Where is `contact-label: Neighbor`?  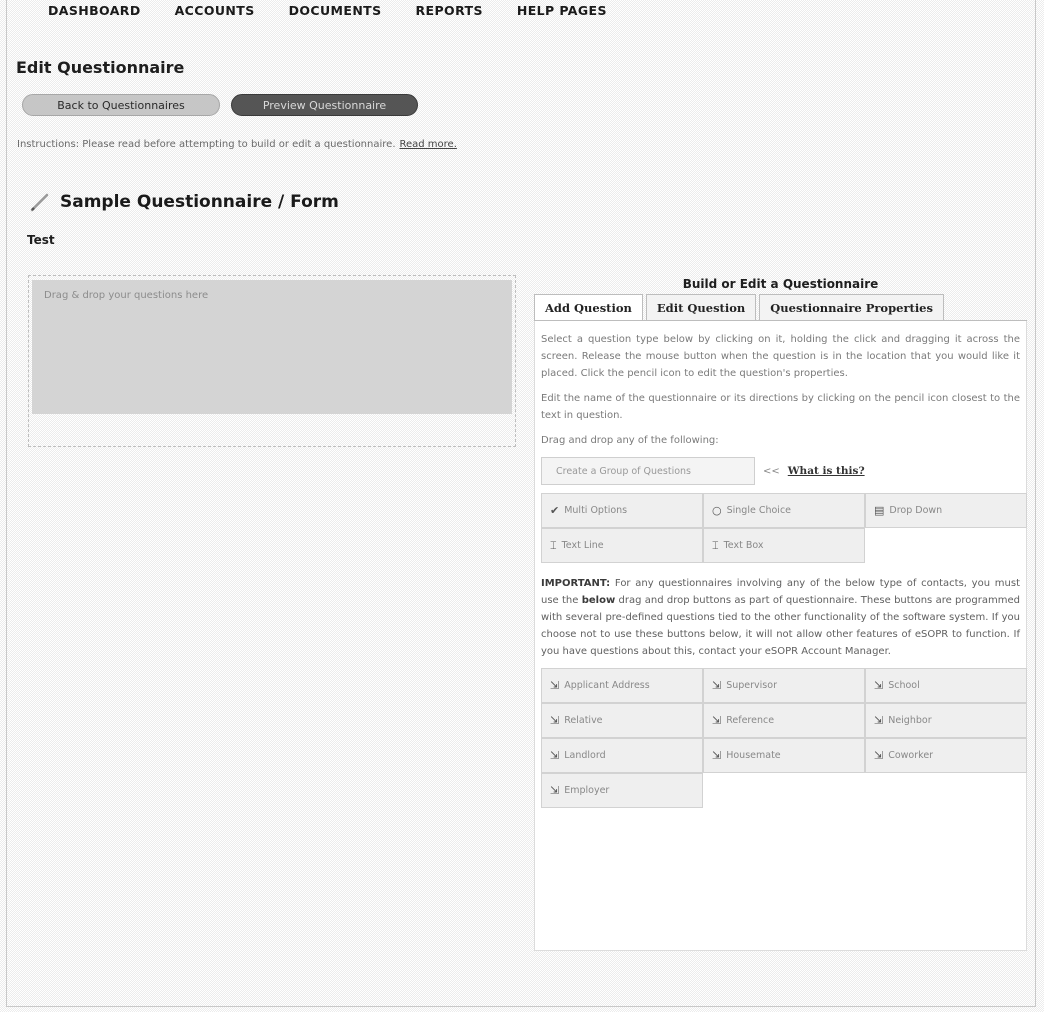 contact-label: Neighbor is located at coordinates (910, 720).